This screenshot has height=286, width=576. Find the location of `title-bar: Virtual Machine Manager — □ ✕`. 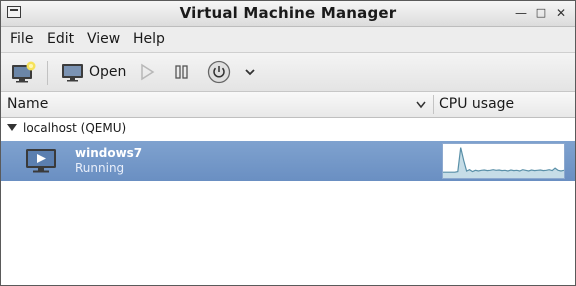

title-bar: Virtual Machine Manager — □ ✕ is located at coordinates (288, 14).